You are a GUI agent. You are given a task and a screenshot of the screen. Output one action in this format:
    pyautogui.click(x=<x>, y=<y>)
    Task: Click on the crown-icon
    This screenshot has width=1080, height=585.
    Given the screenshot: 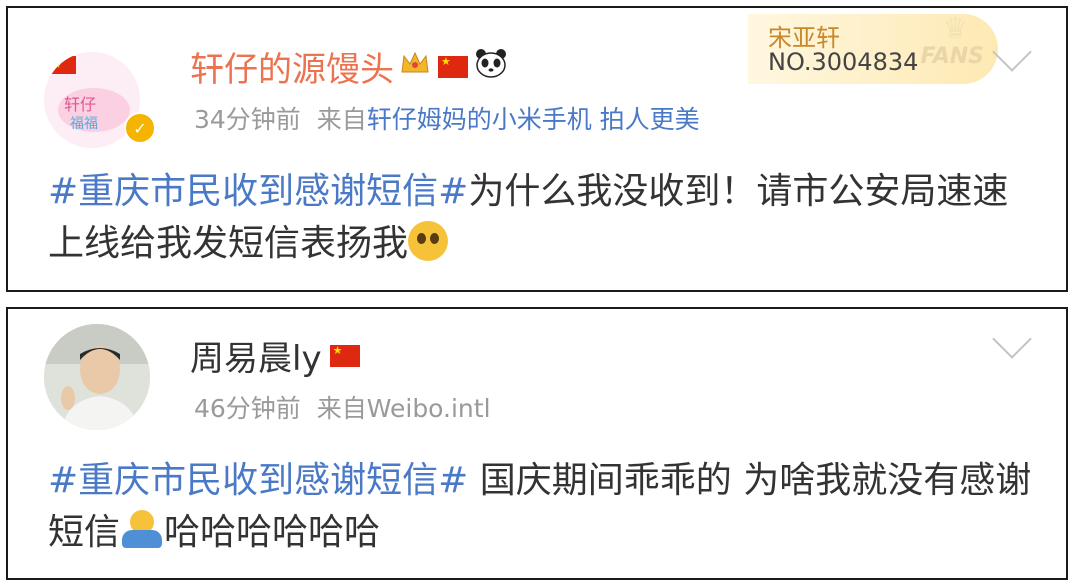 What is the action you would take?
    pyautogui.click(x=415, y=66)
    